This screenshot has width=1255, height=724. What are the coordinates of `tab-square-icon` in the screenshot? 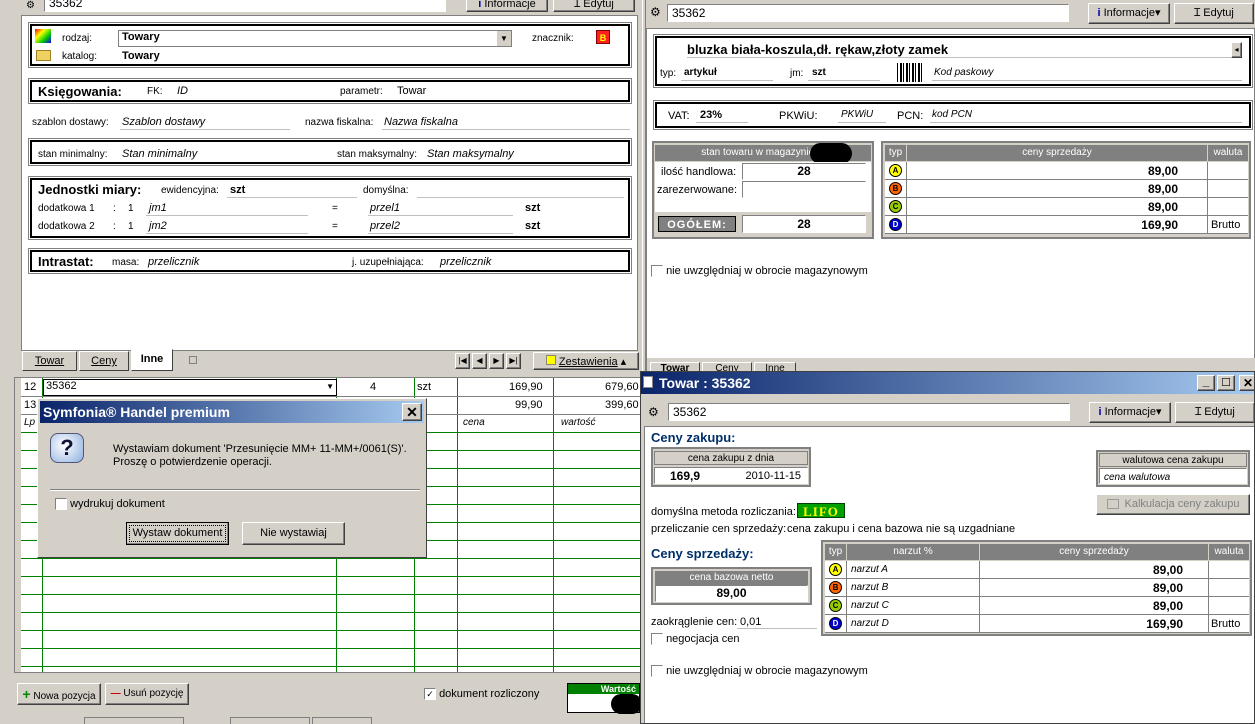 It's located at (193, 360).